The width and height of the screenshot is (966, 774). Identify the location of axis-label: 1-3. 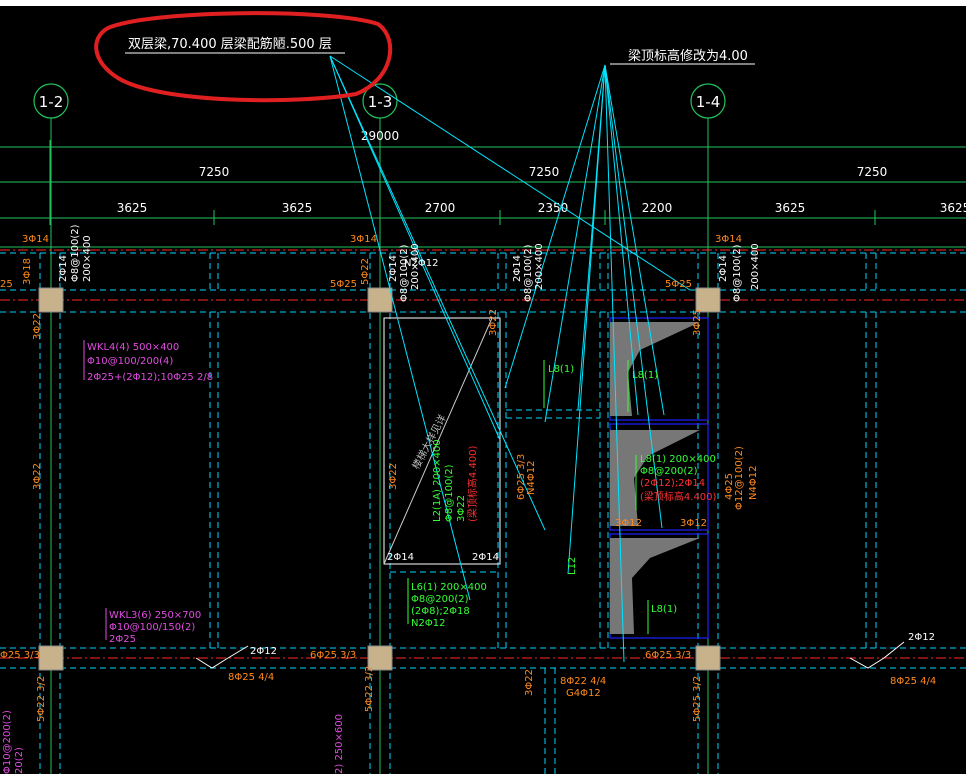
(380, 102).